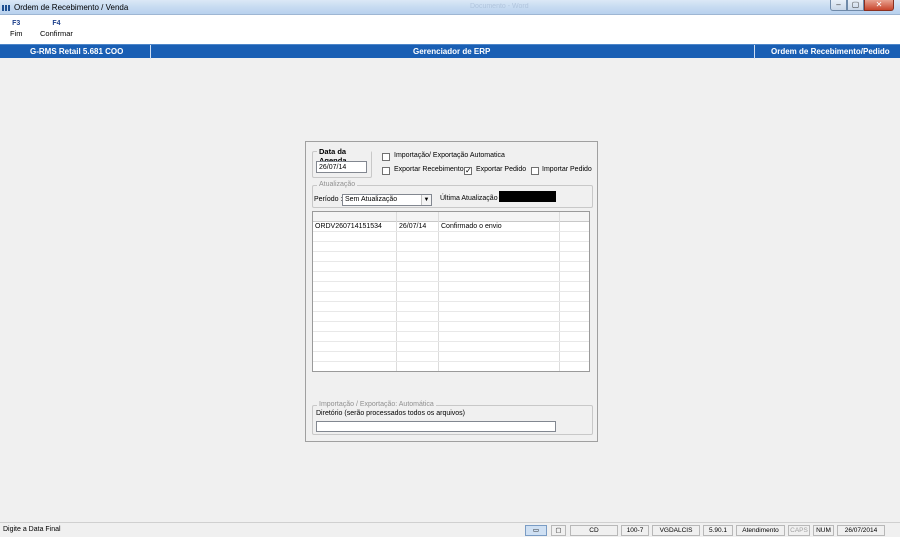 The height and width of the screenshot is (537, 900). I want to click on status-date: 26/07/2014, so click(861, 530).